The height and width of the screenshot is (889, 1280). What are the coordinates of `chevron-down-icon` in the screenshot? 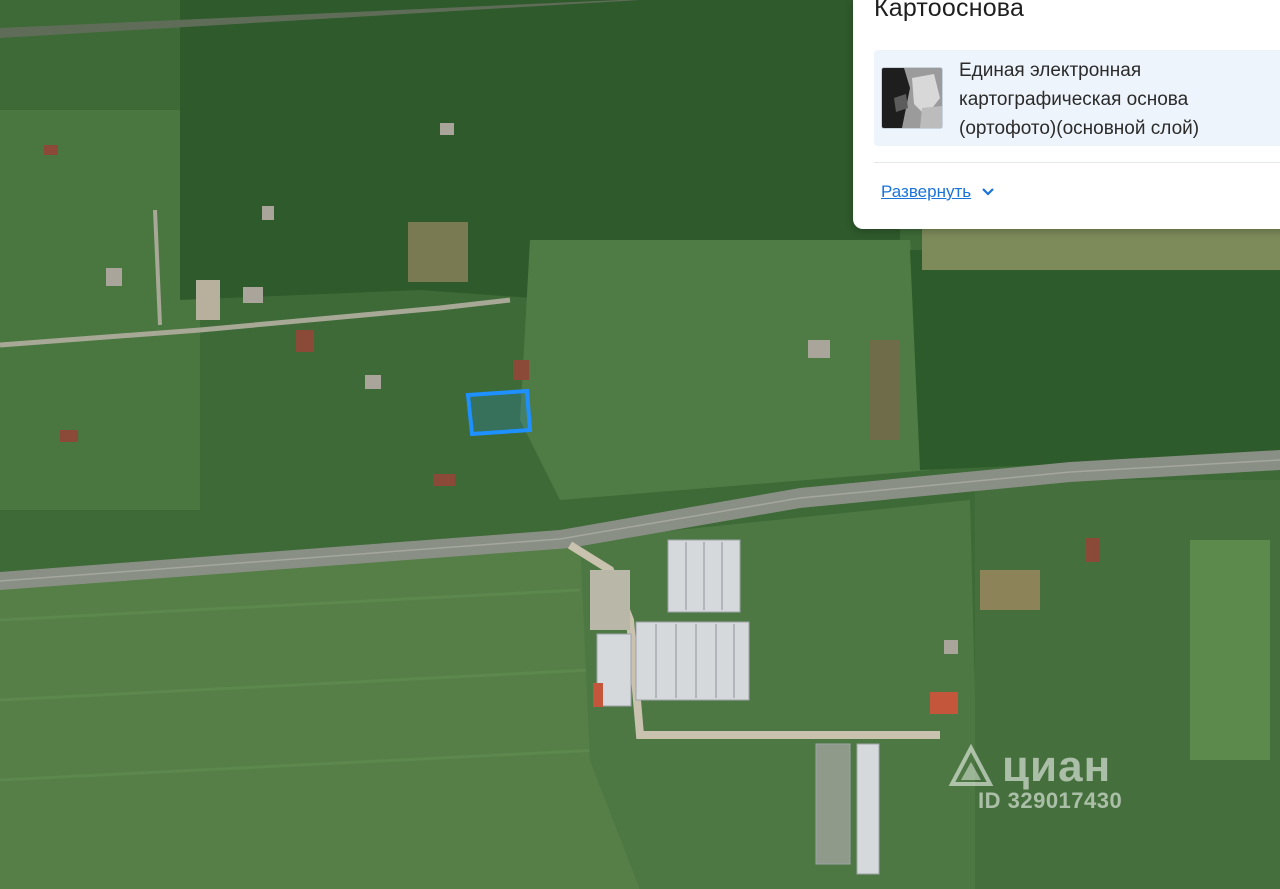 It's located at (988, 192).